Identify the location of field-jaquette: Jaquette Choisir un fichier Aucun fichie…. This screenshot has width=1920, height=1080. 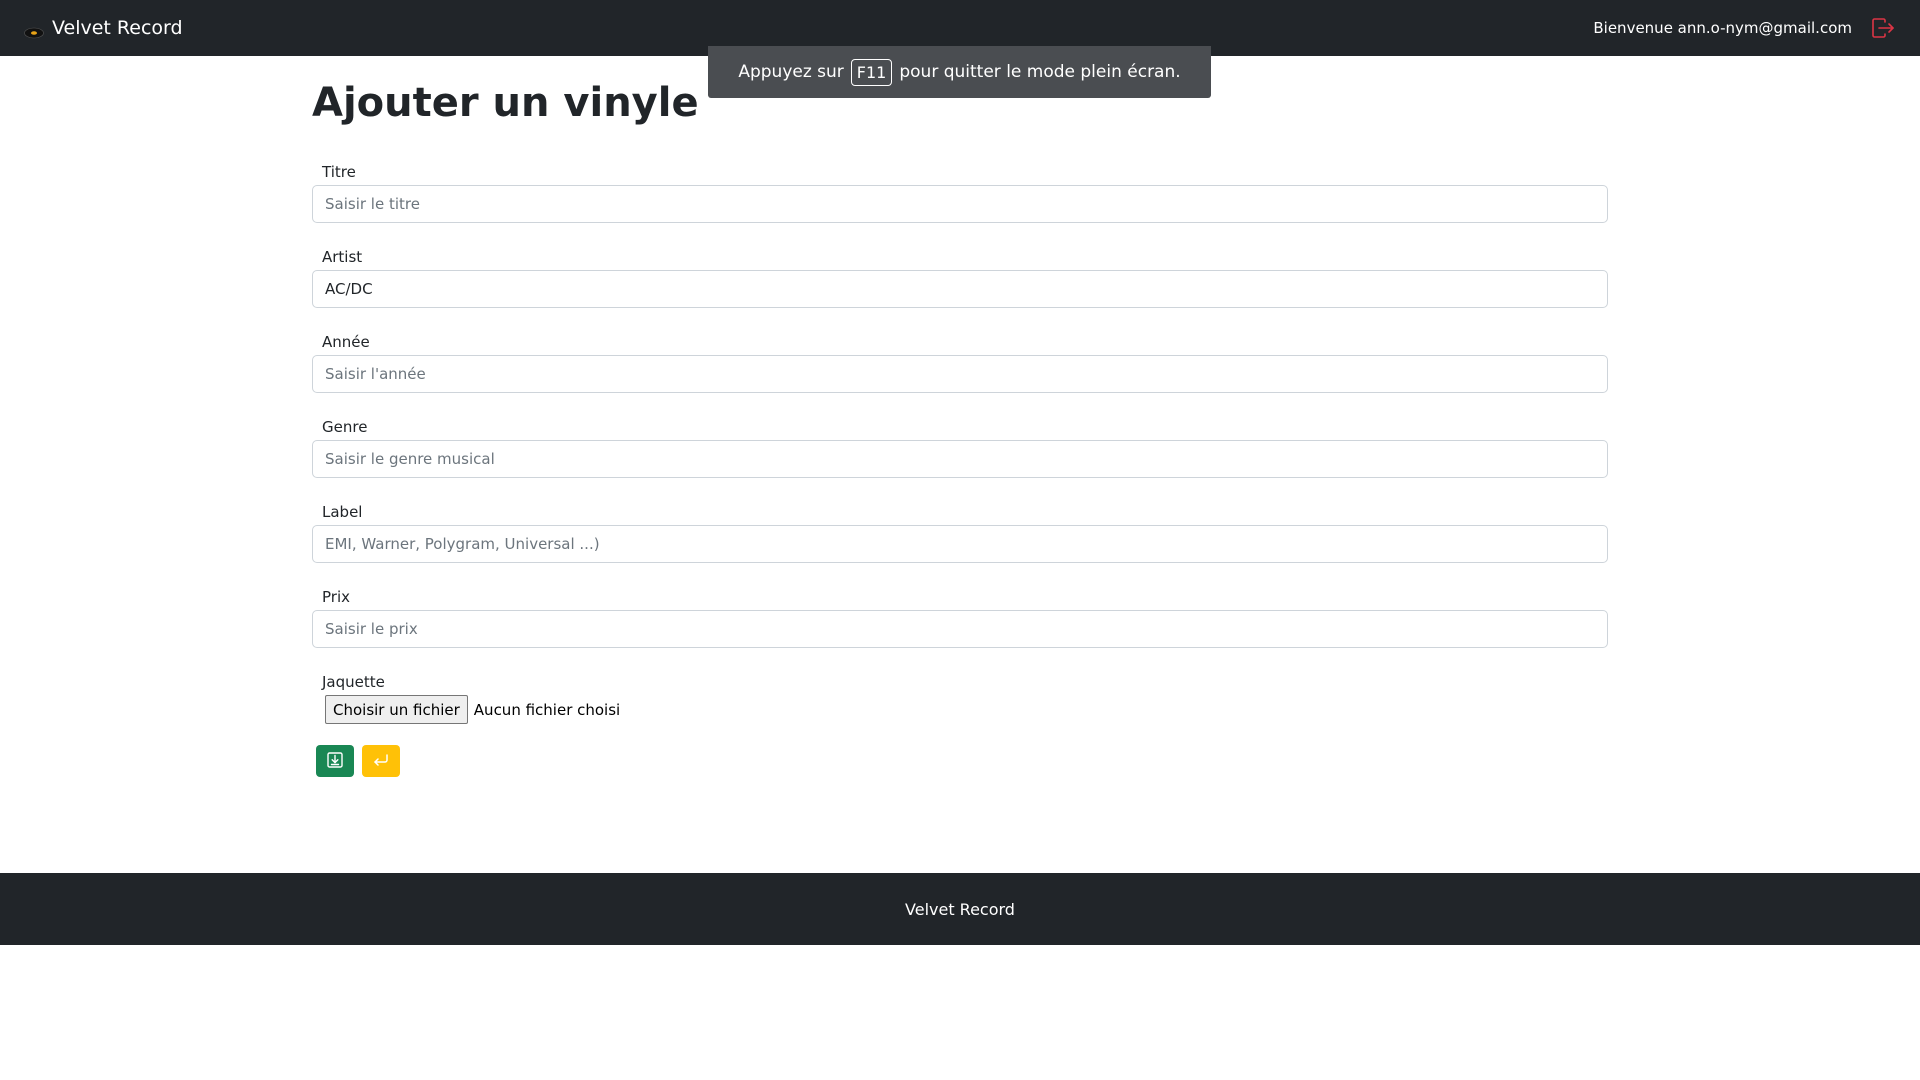
(960, 698).